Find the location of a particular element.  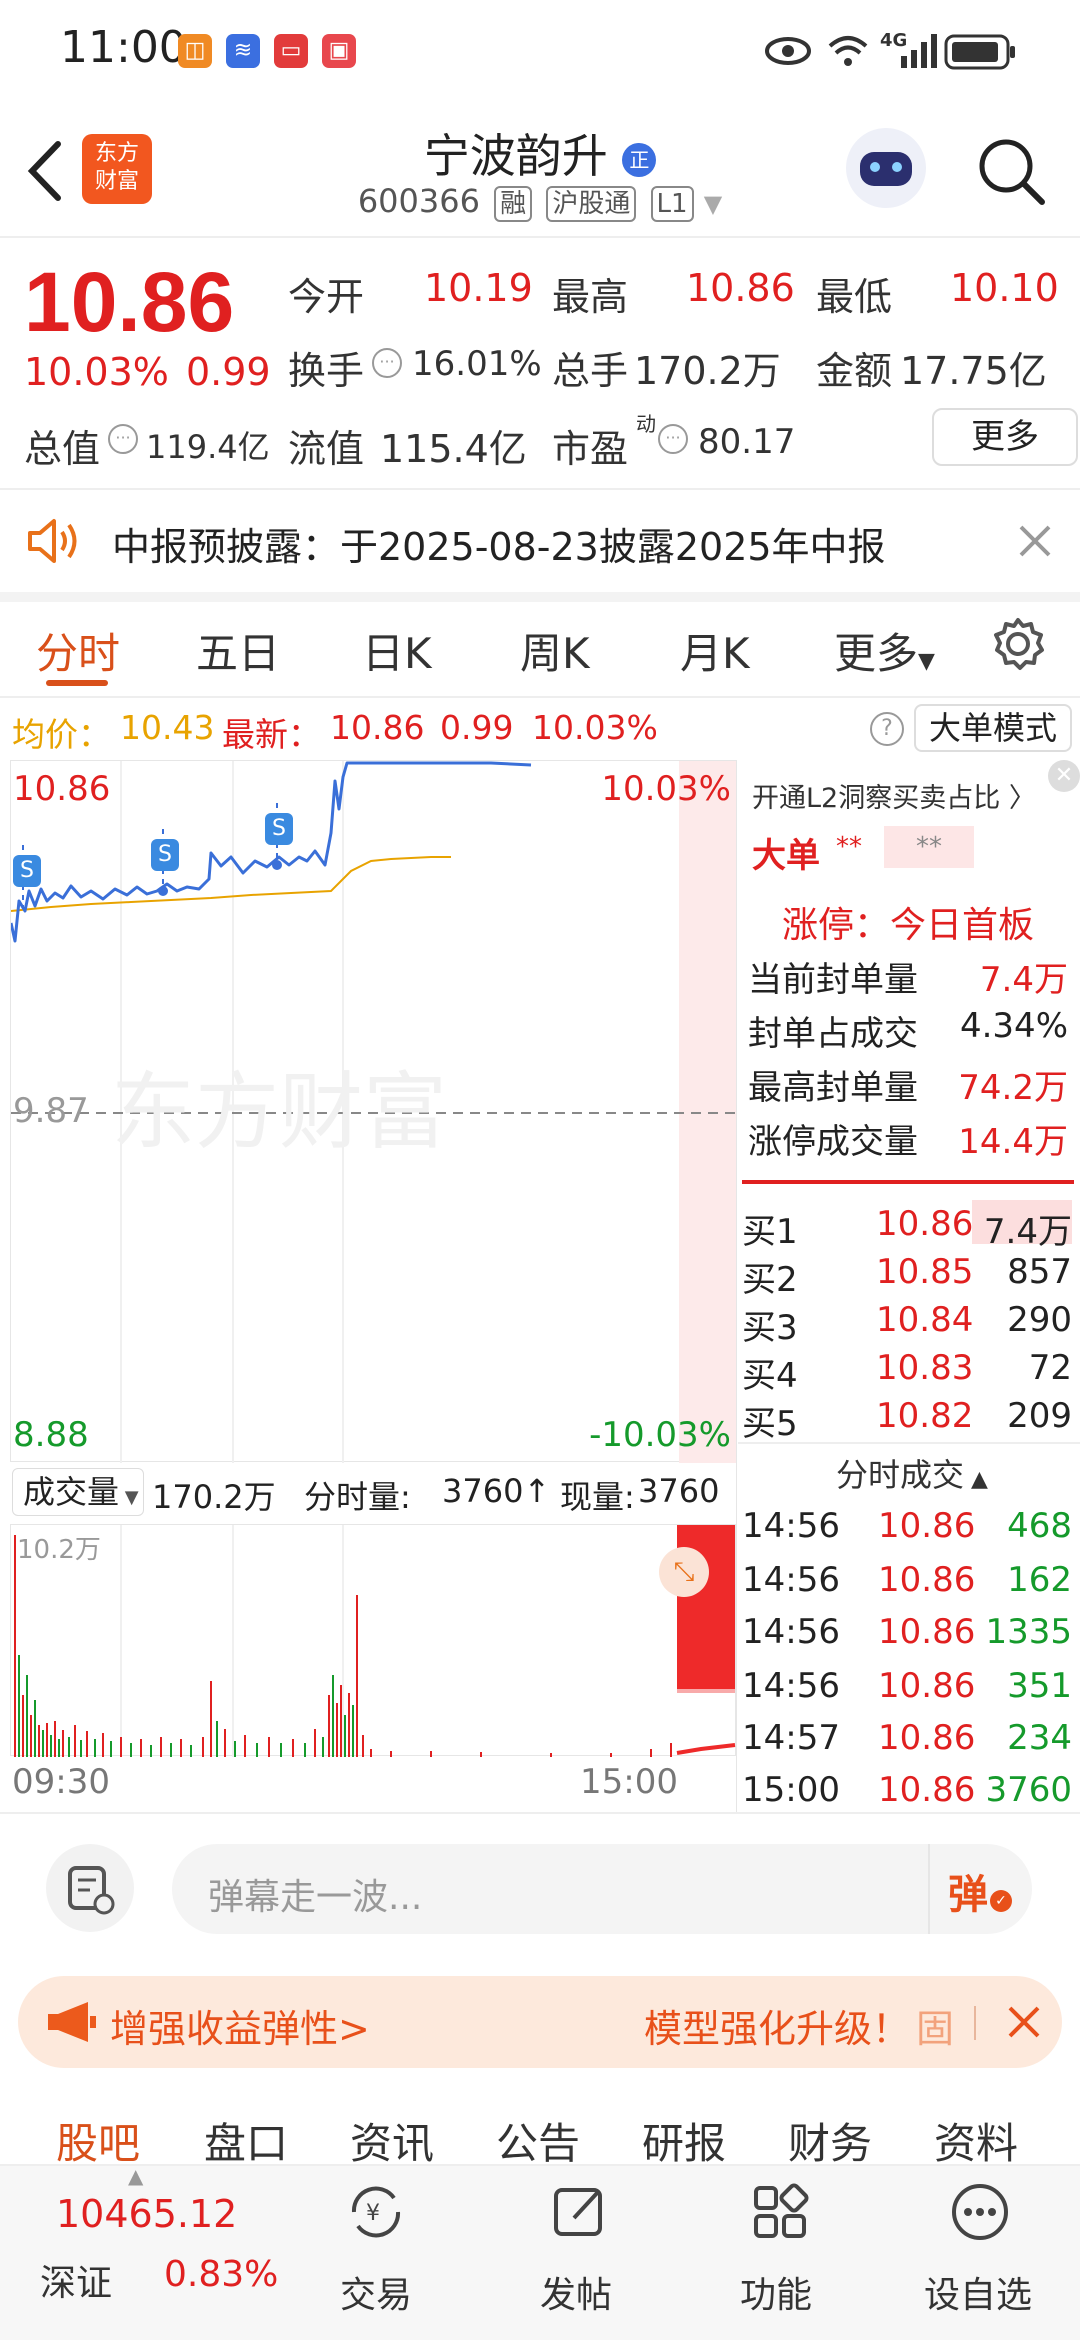

grid-function-icon is located at coordinates (780, 2212).